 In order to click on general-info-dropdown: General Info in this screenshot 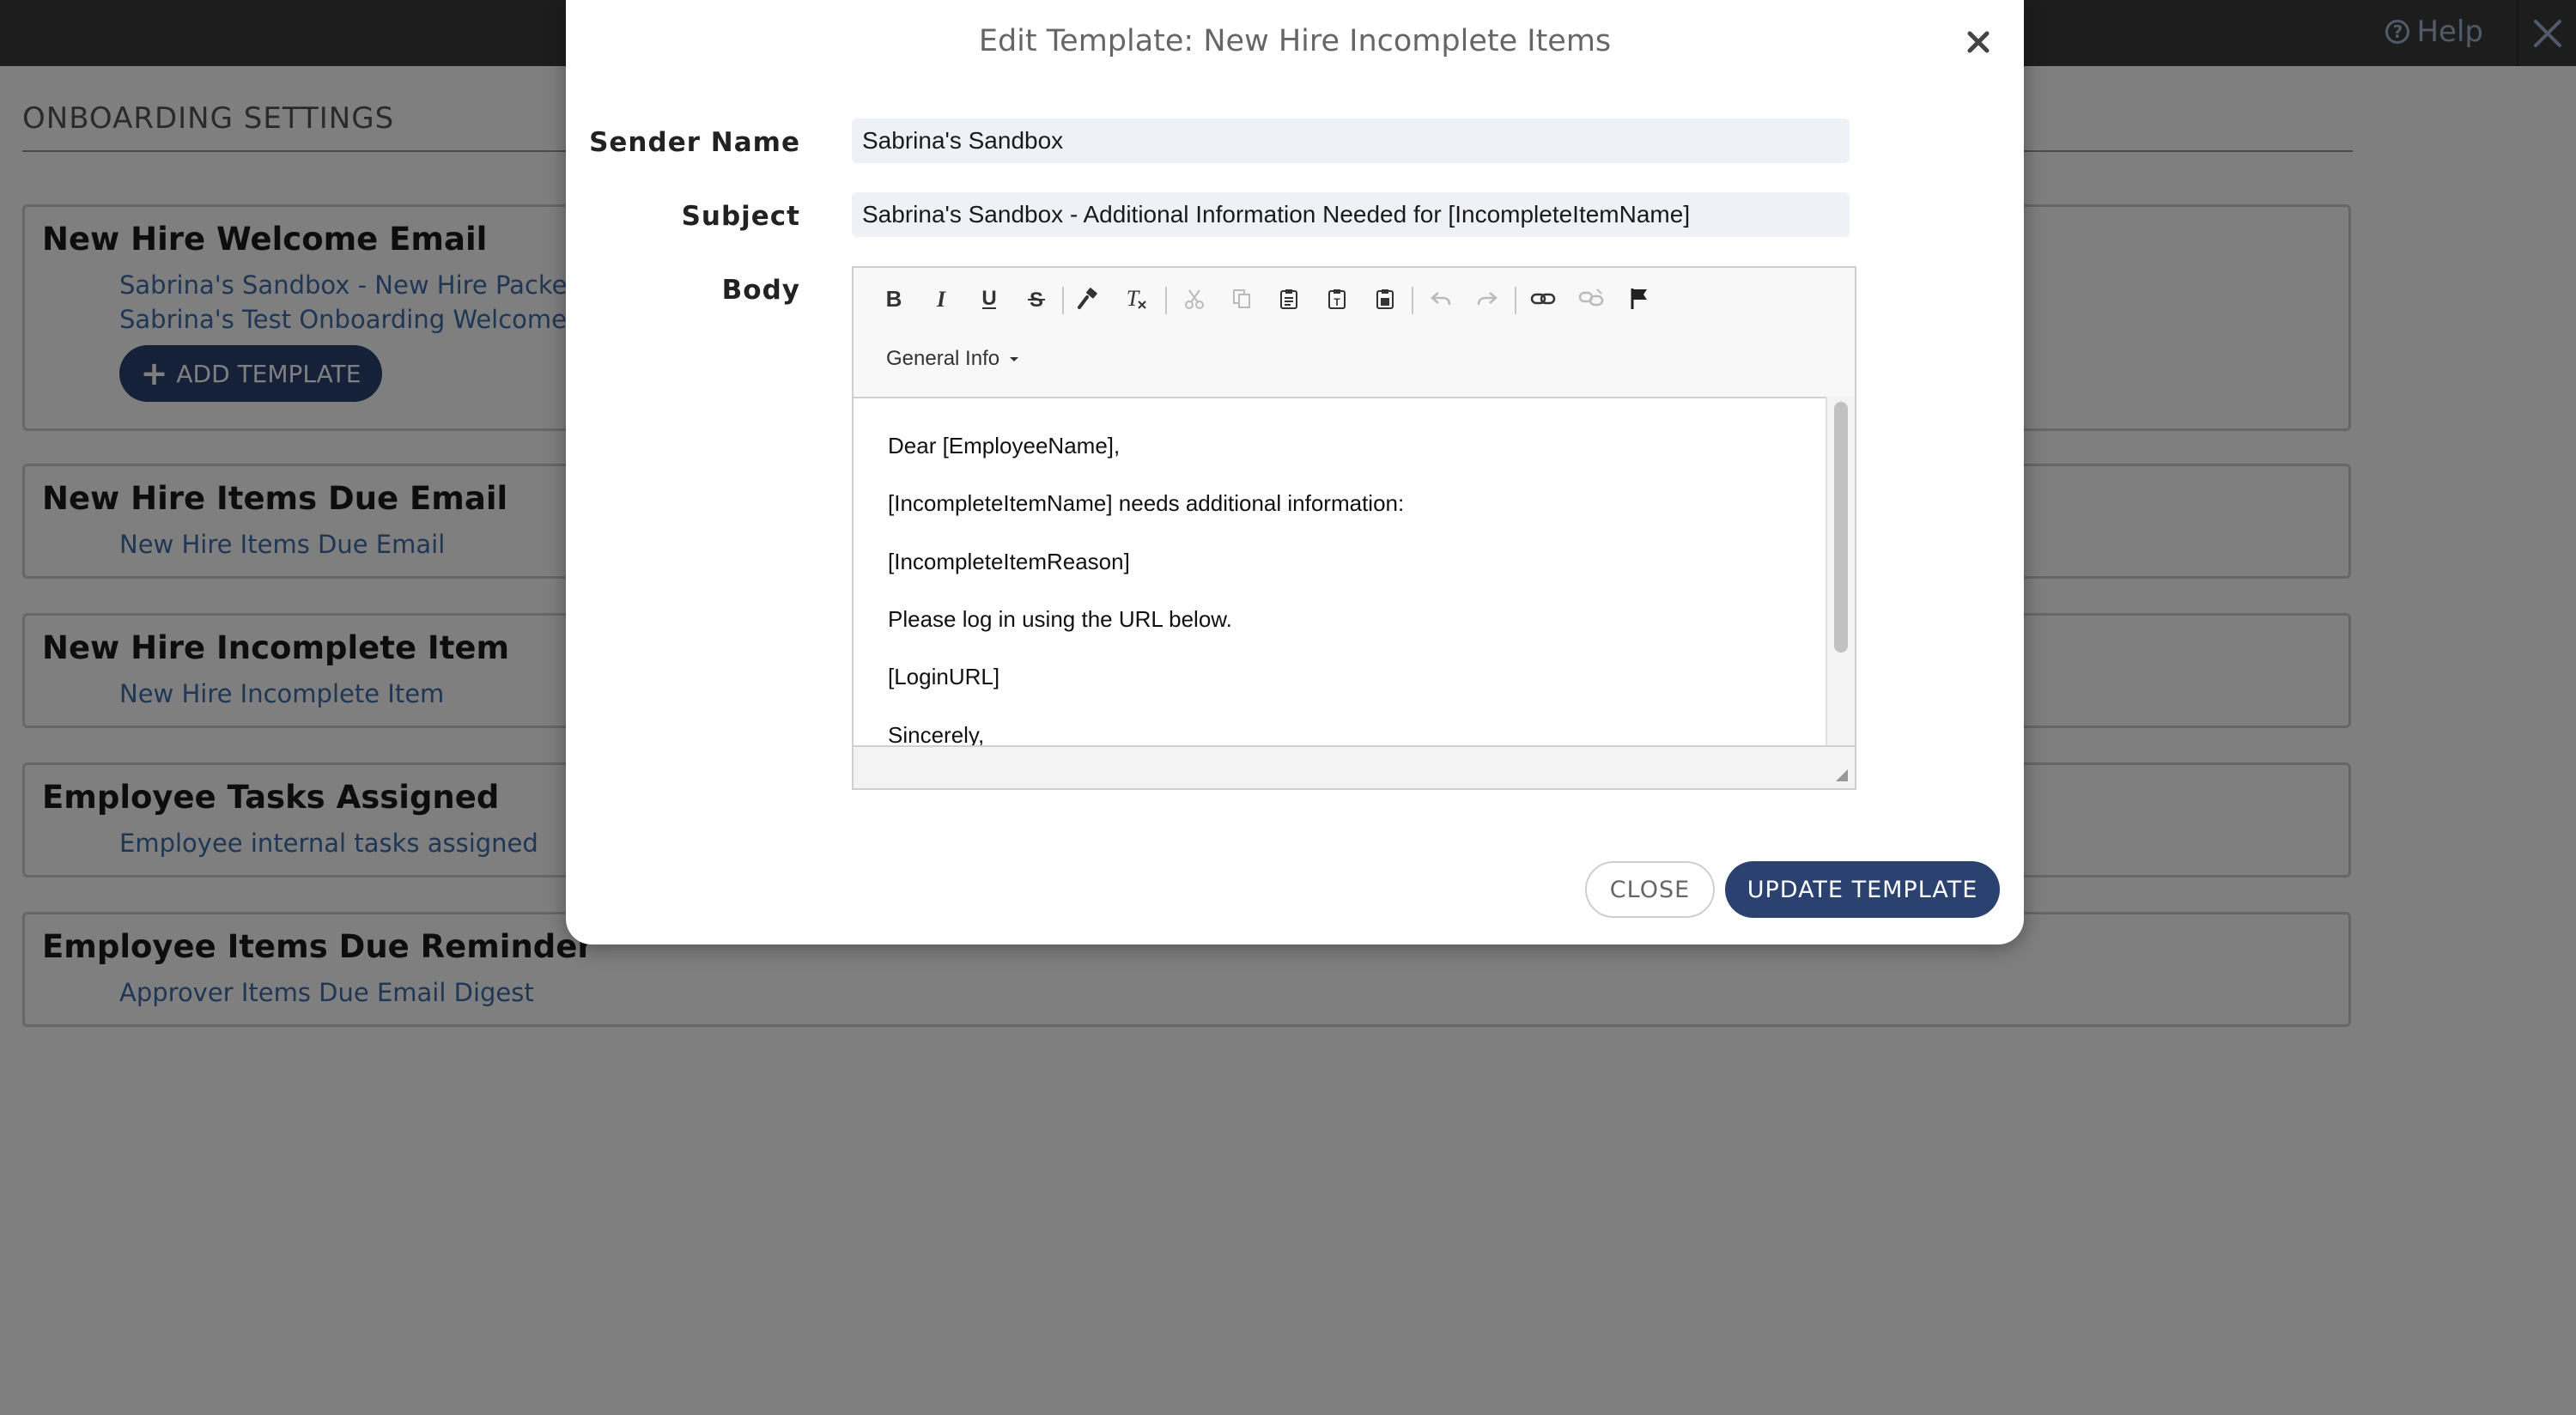, I will do `click(953, 359)`.